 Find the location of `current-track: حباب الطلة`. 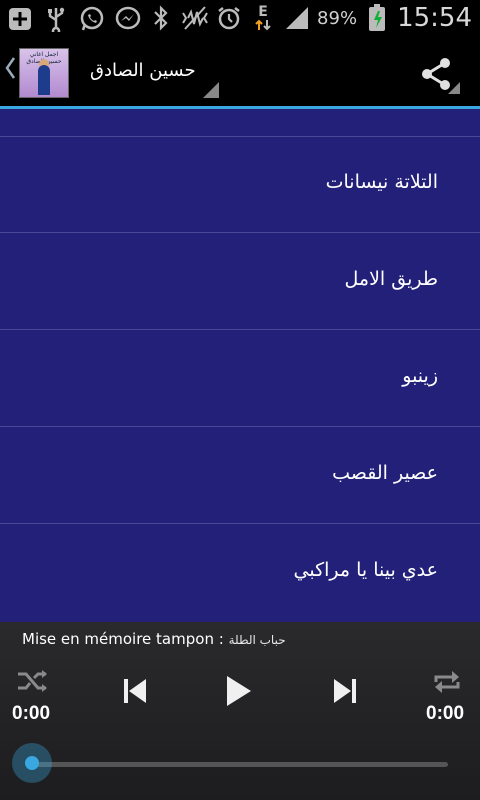

current-track: حباب الطلة is located at coordinates (257, 640).